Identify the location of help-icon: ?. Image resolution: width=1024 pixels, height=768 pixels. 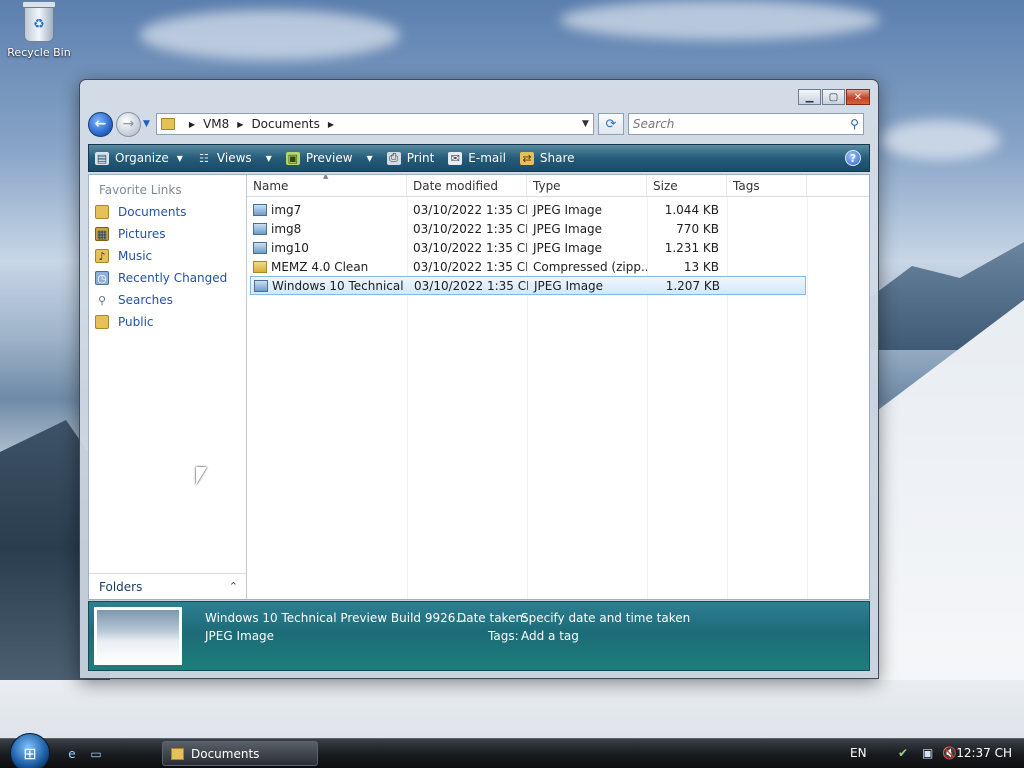
(853, 158).